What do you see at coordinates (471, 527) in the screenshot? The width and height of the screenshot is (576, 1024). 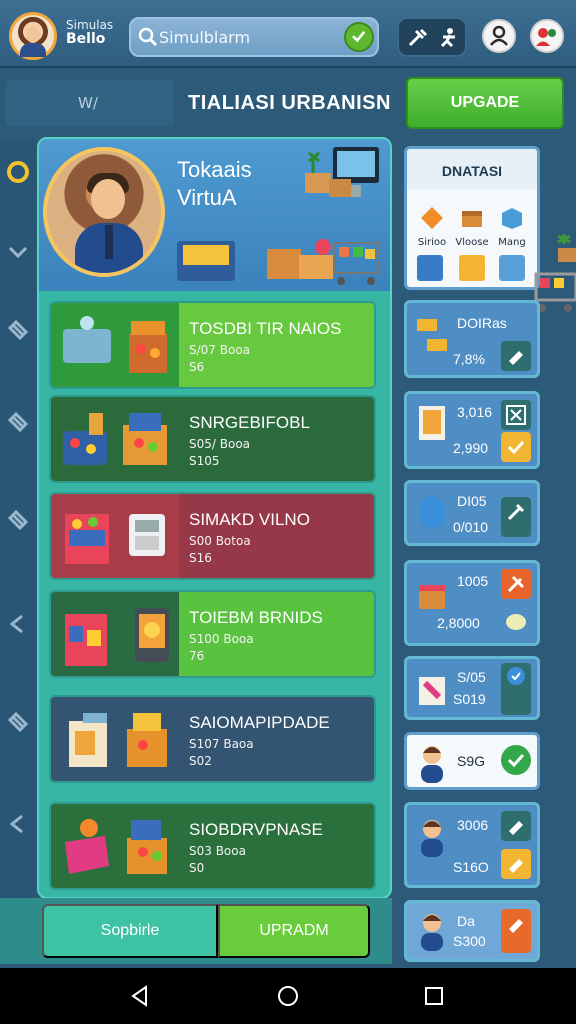 I see `resource-3-rate: 0/010` at bounding box center [471, 527].